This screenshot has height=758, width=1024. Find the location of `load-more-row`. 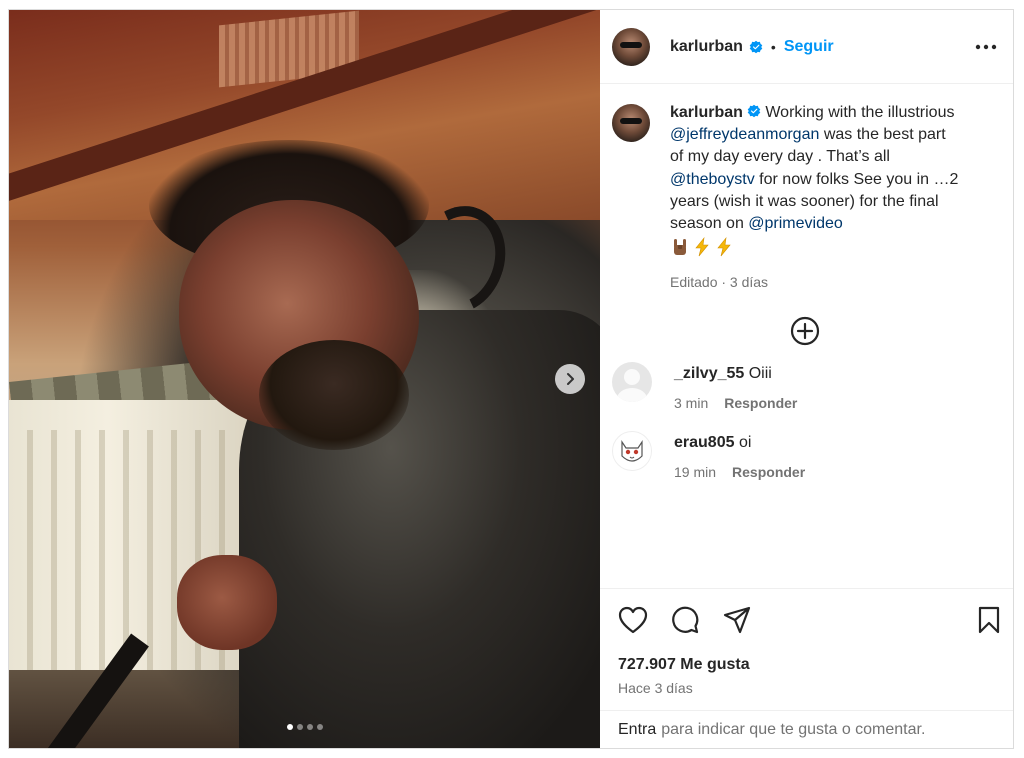

load-more-row is located at coordinates (804, 331).